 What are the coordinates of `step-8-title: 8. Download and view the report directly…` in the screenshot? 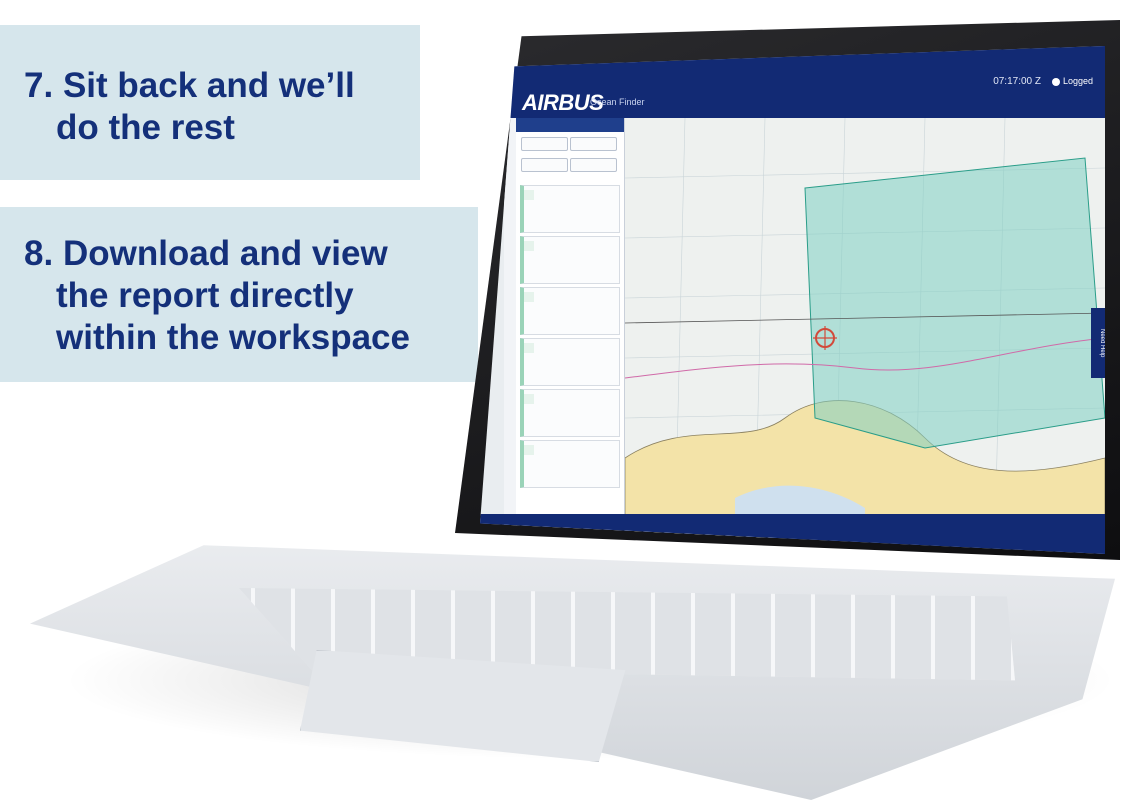 It's located at (217, 295).